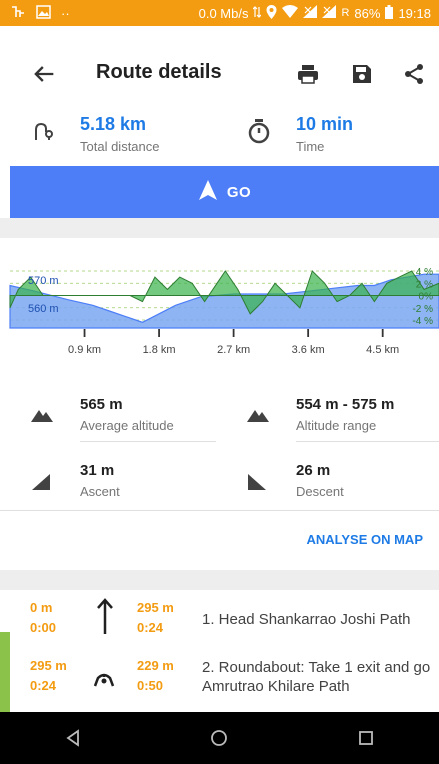 This screenshot has height=764, width=439. Describe the element at coordinates (308, 74) in the screenshot. I see `print-icon` at that location.